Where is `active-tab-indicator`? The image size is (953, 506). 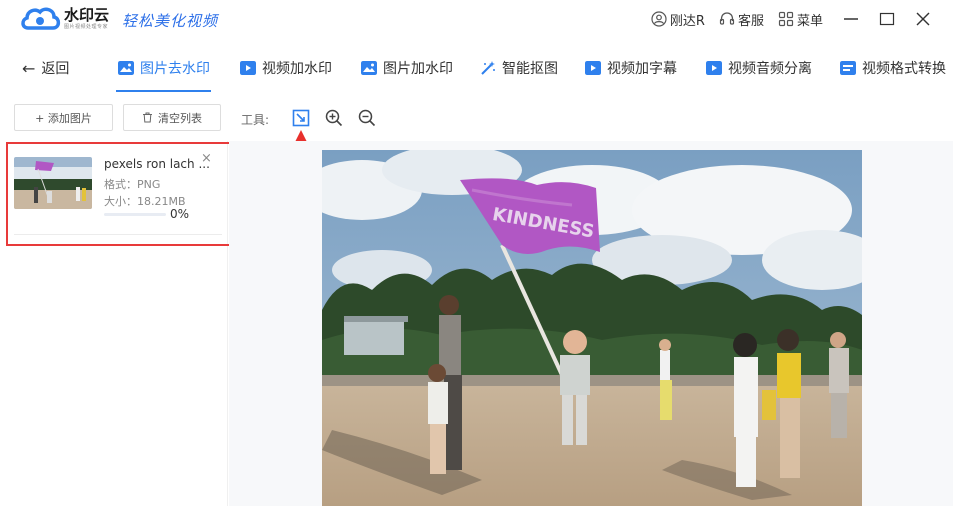 active-tab-indicator is located at coordinates (163, 91).